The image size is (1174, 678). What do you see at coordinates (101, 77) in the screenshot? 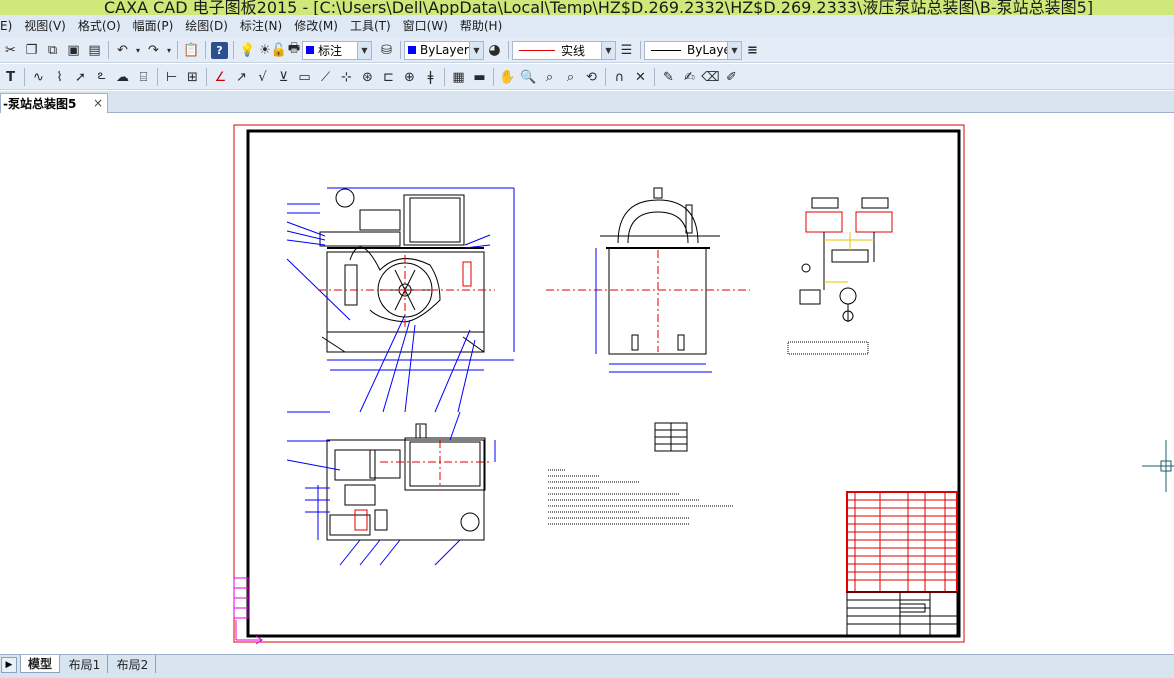
I see `spline-icon: ఽ` at bounding box center [101, 77].